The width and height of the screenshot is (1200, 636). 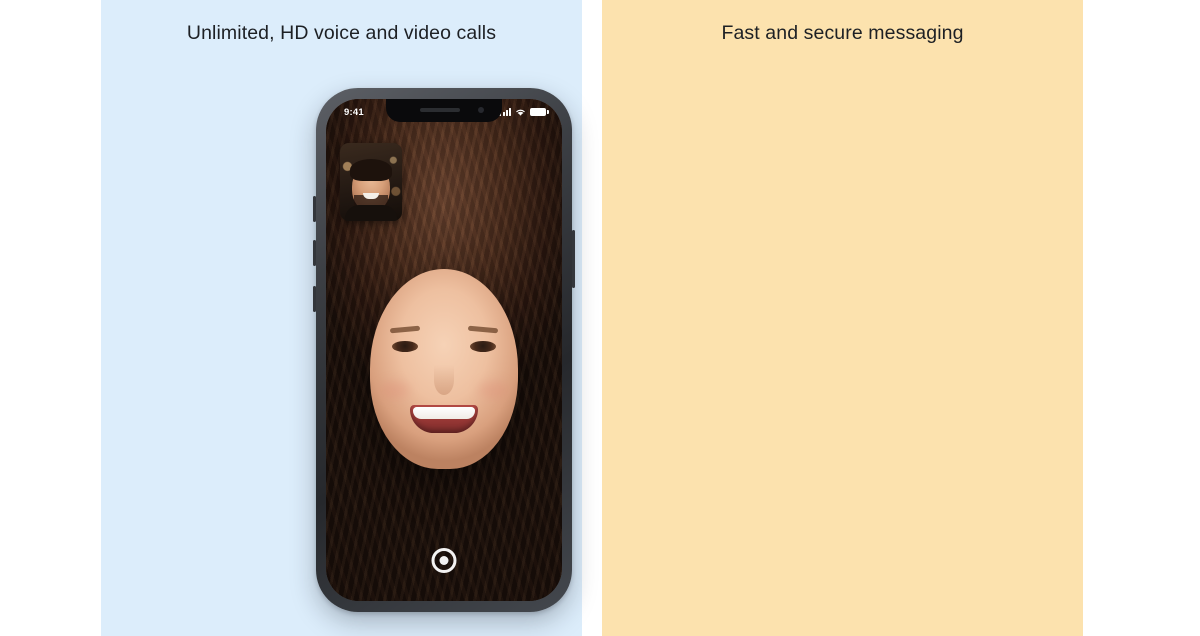 I want to click on teeth, so click(x=444, y=413).